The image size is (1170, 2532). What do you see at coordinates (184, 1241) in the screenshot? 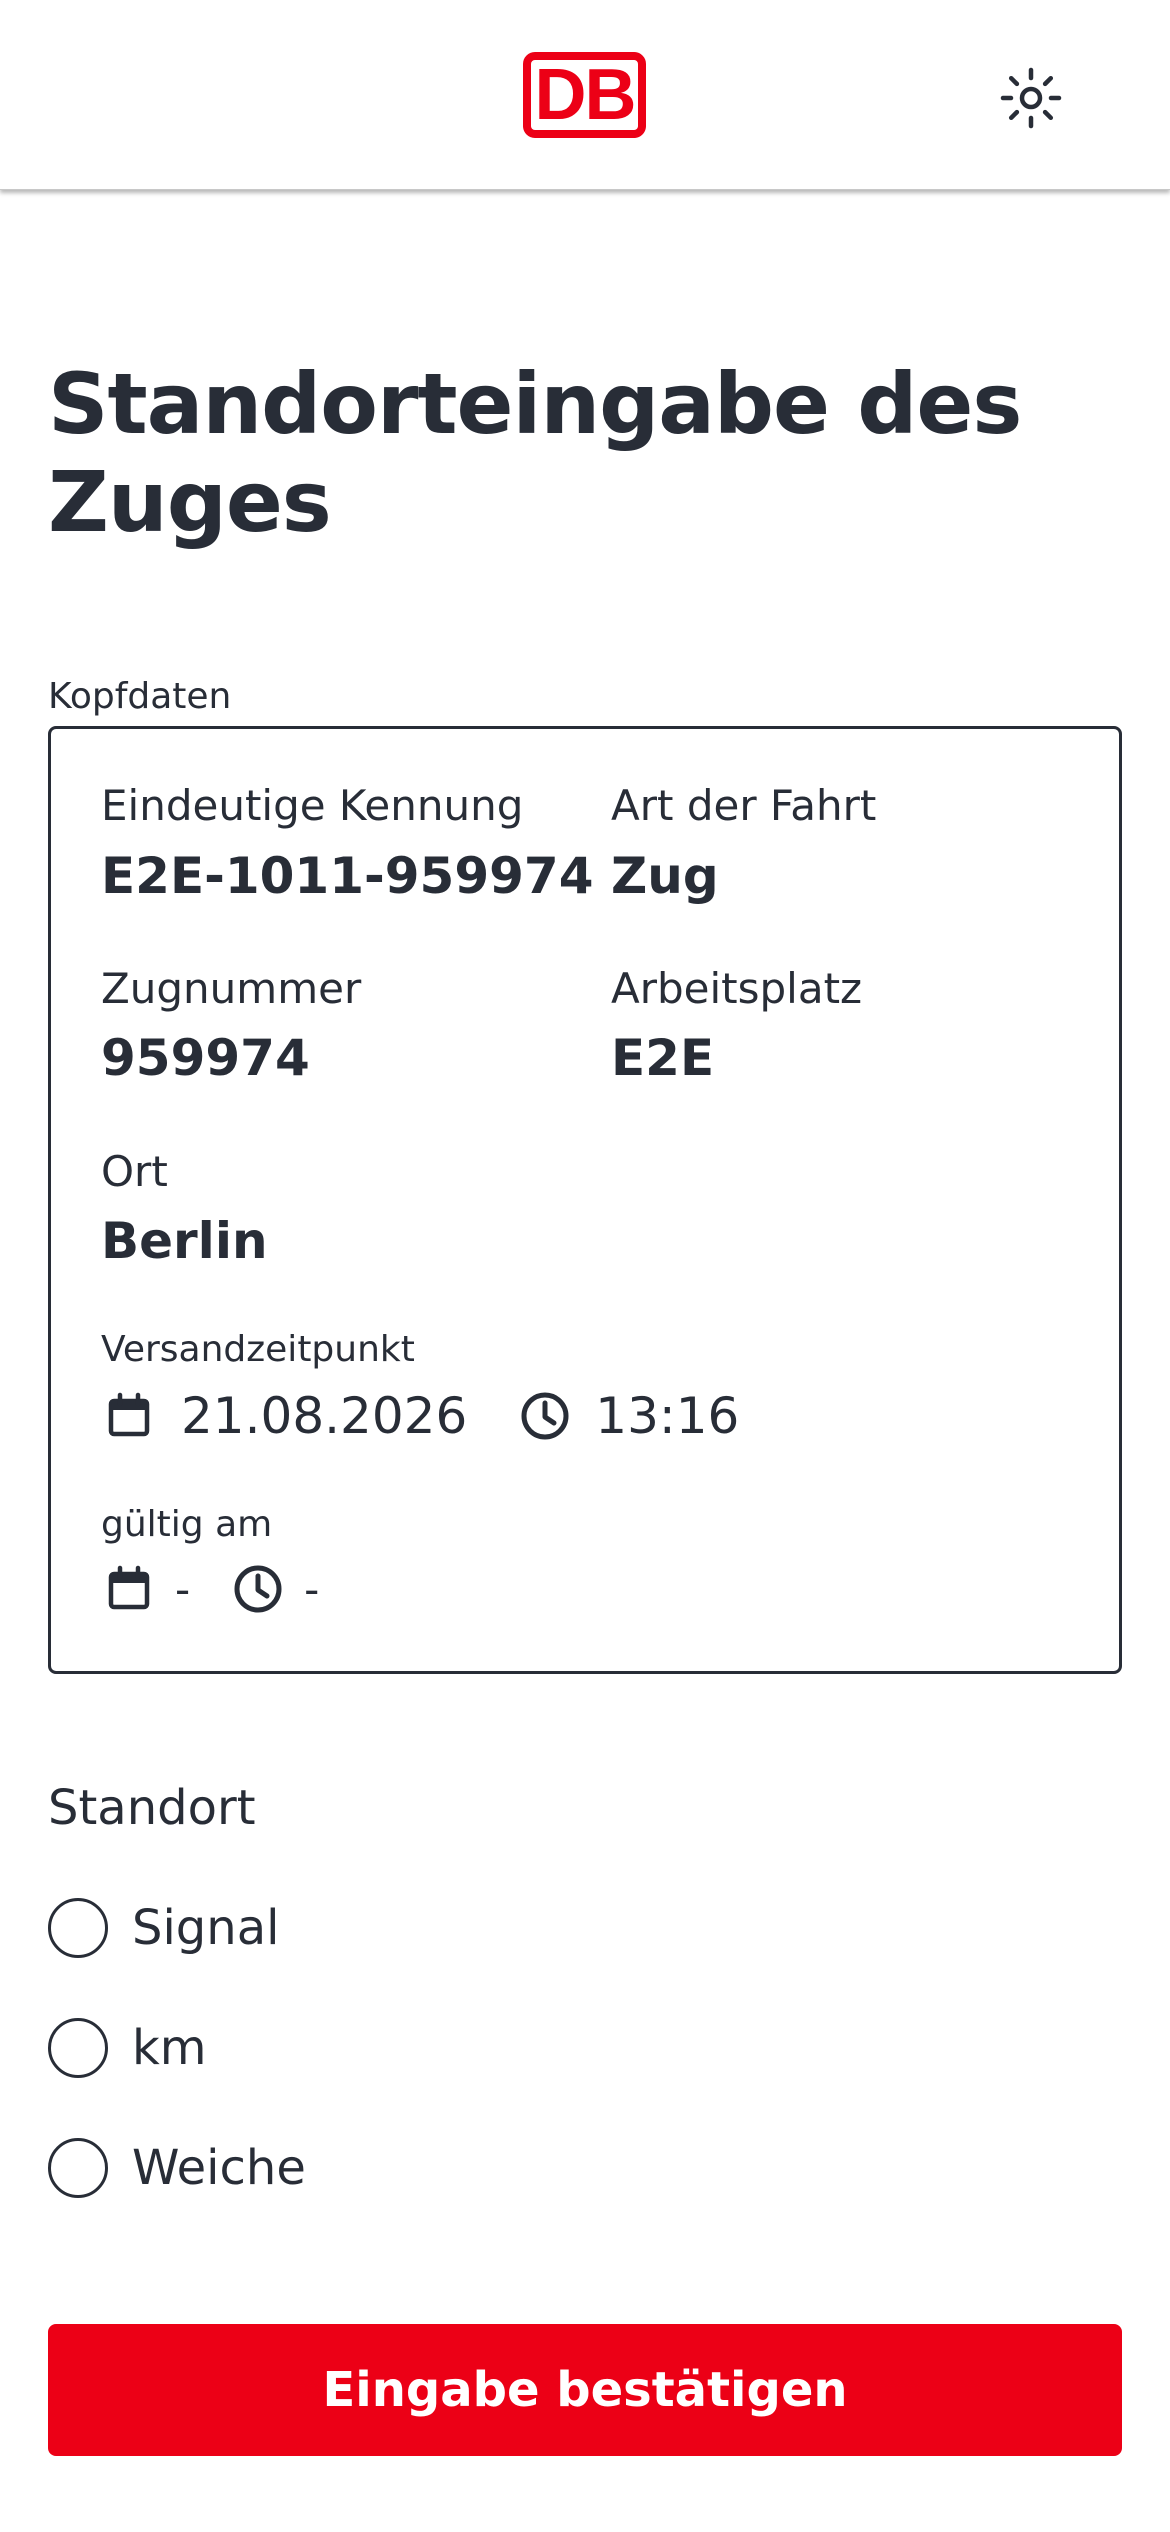
I see `ort-value: Berlin` at bounding box center [184, 1241].